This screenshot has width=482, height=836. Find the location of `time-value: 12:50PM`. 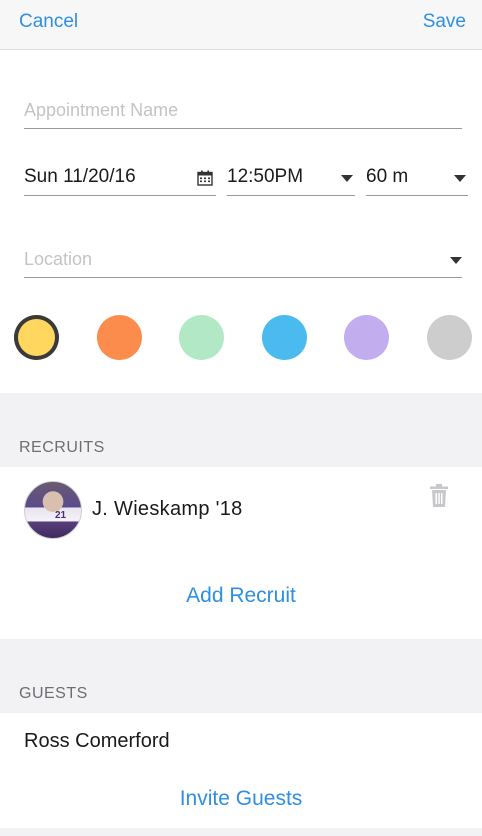

time-value: 12:50PM is located at coordinates (265, 176).